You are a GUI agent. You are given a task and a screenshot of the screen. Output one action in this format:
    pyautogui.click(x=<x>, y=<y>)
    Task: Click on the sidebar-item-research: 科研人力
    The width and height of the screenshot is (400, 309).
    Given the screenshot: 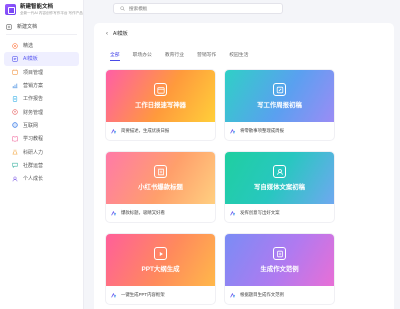 What is the action you would take?
    pyautogui.click(x=41, y=151)
    